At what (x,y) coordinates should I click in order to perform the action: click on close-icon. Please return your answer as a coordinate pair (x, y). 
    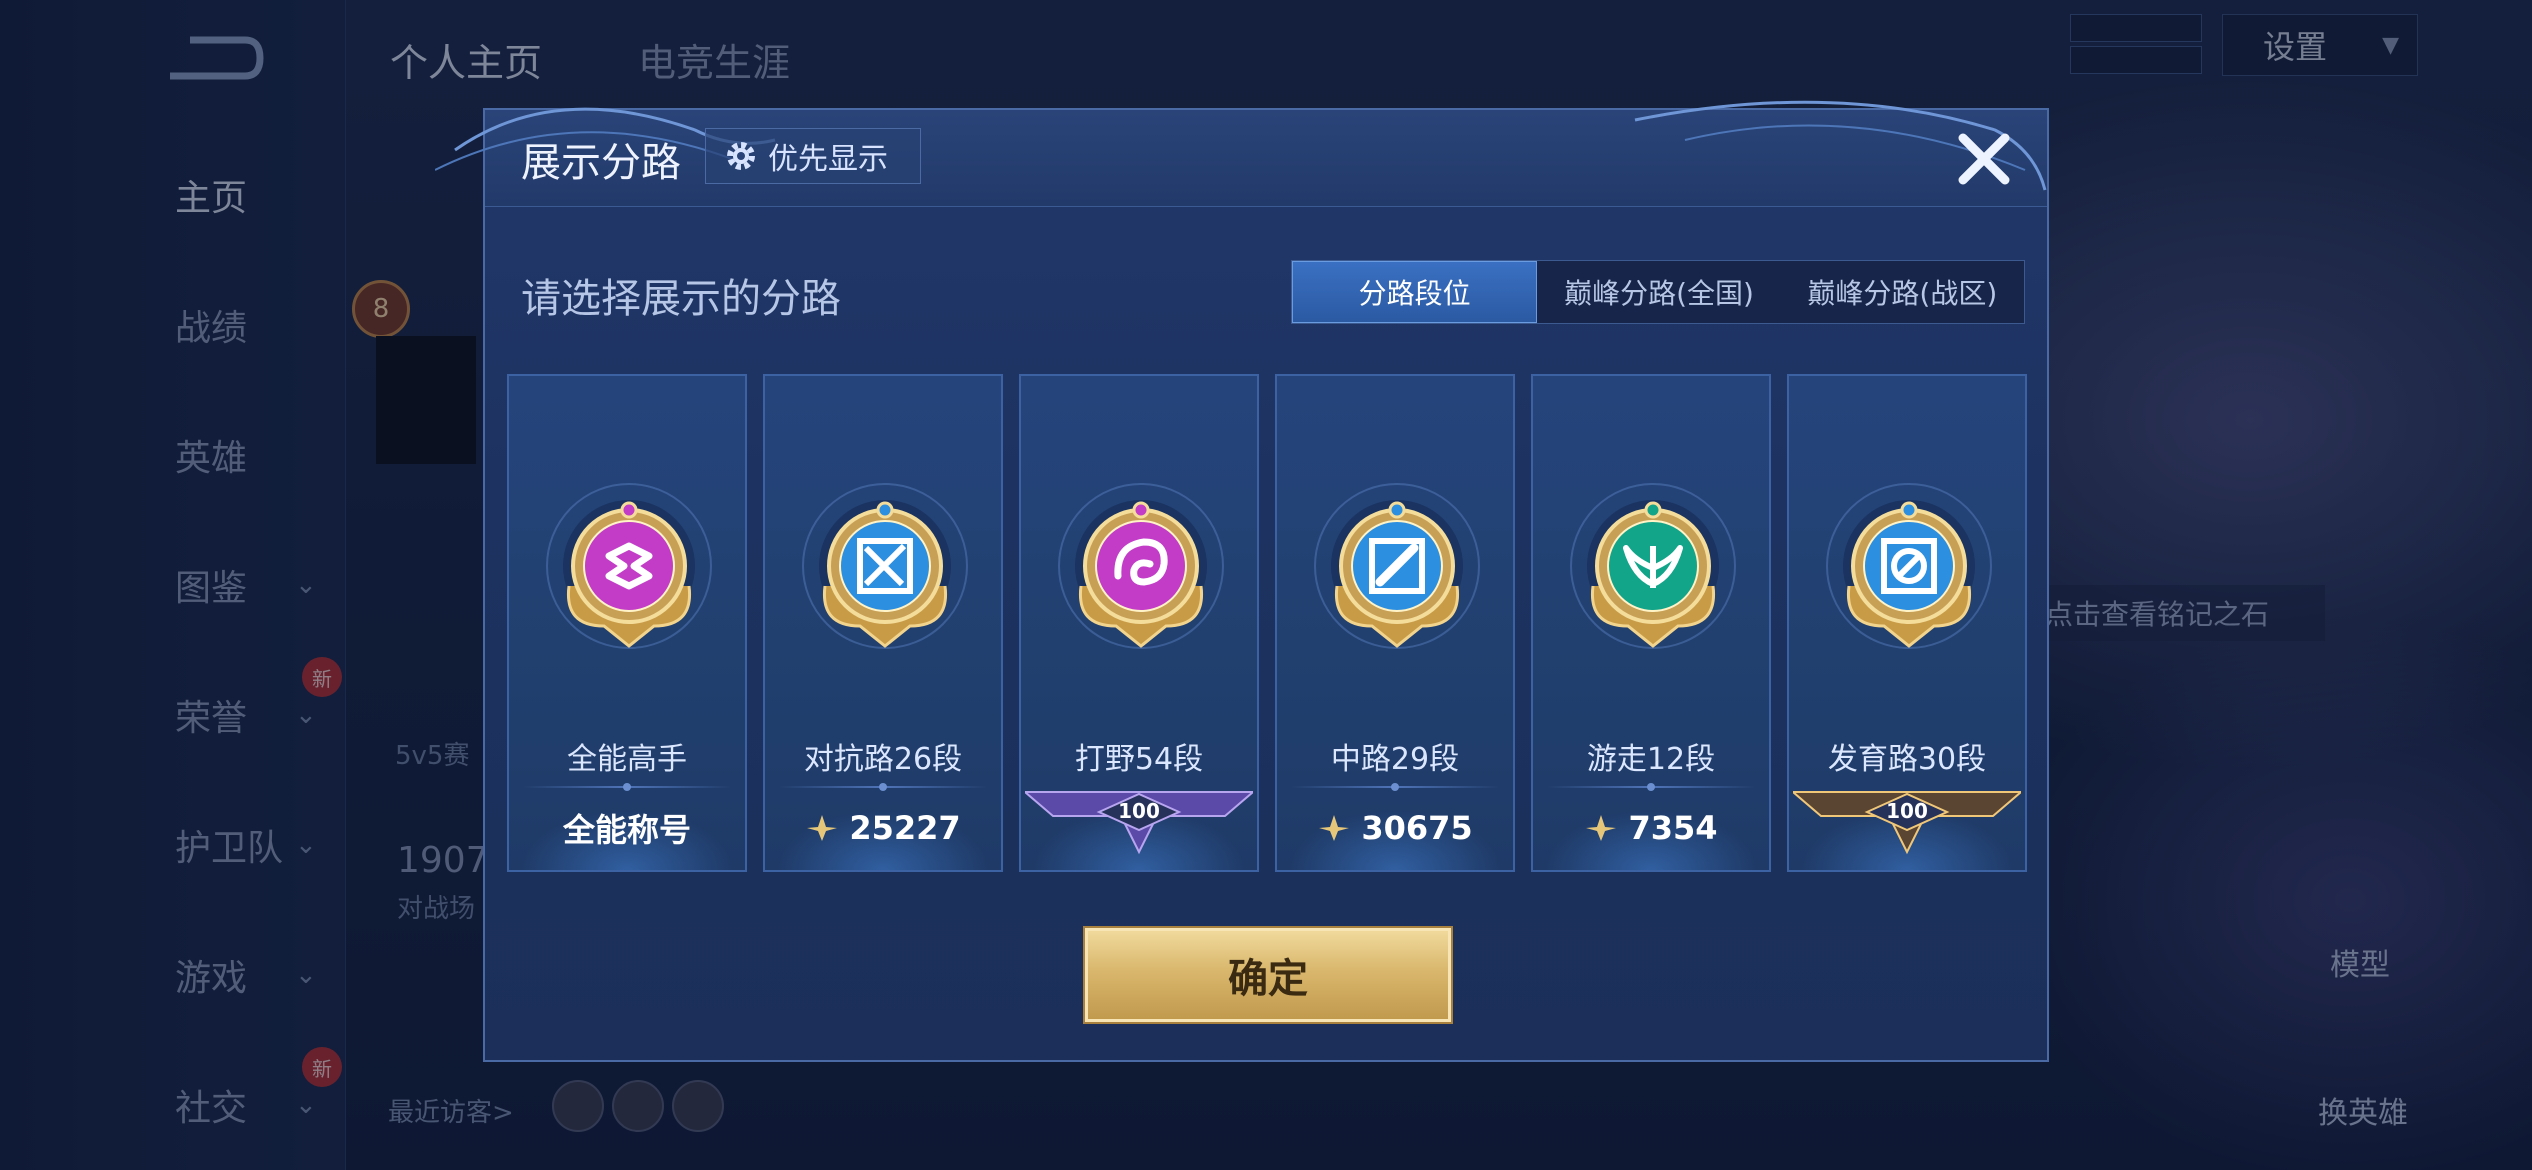
    Looking at the image, I should click on (1984, 159).